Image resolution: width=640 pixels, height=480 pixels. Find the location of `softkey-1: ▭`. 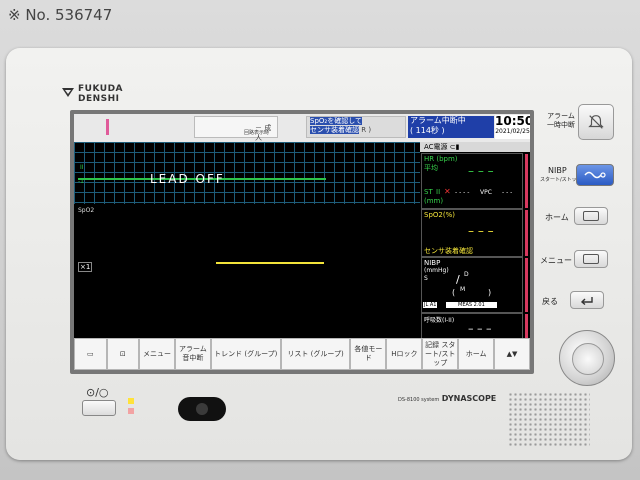

softkey-1: ▭ is located at coordinates (90, 354).